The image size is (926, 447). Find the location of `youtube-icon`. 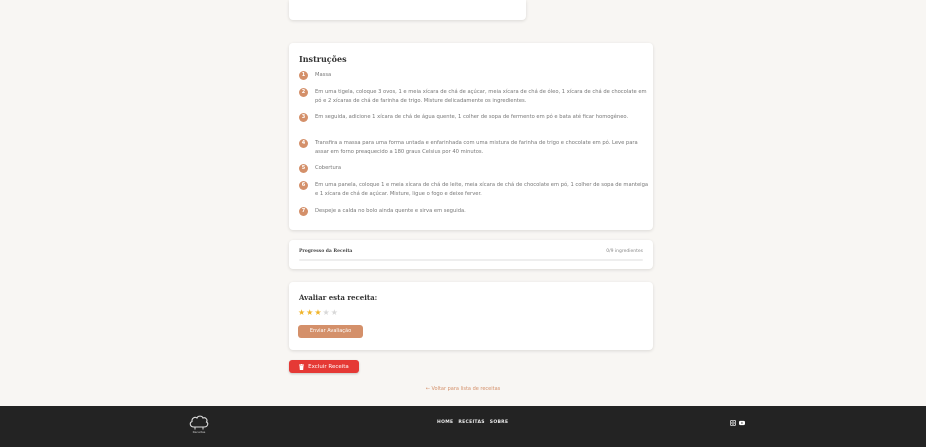

youtube-icon is located at coordinates (742, 423).